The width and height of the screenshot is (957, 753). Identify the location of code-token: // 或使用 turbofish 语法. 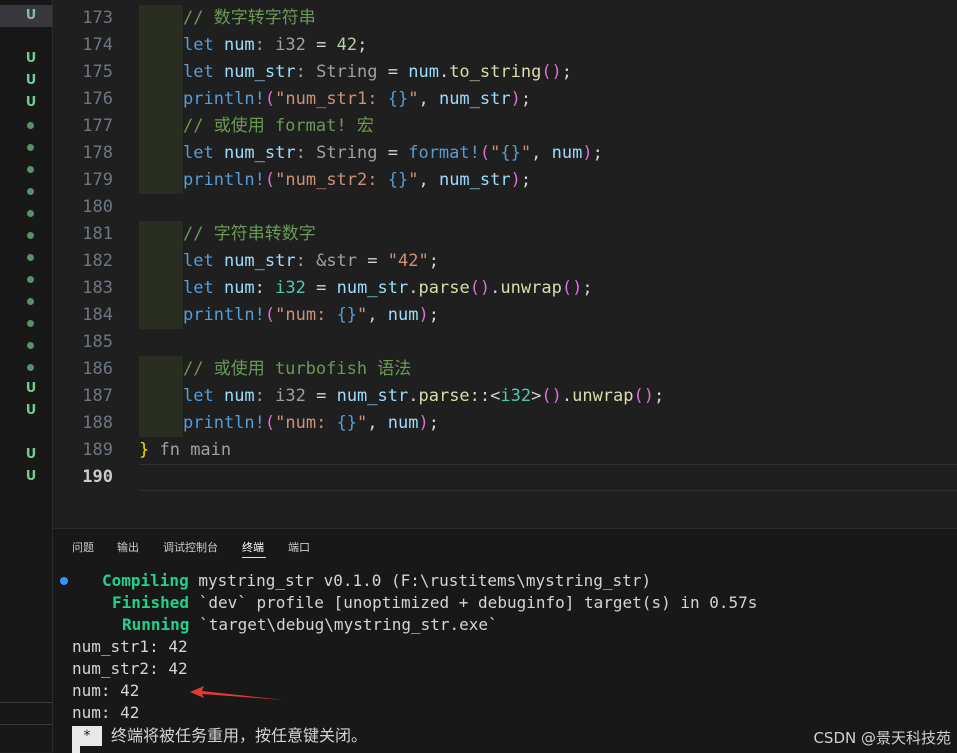
(297, 369).